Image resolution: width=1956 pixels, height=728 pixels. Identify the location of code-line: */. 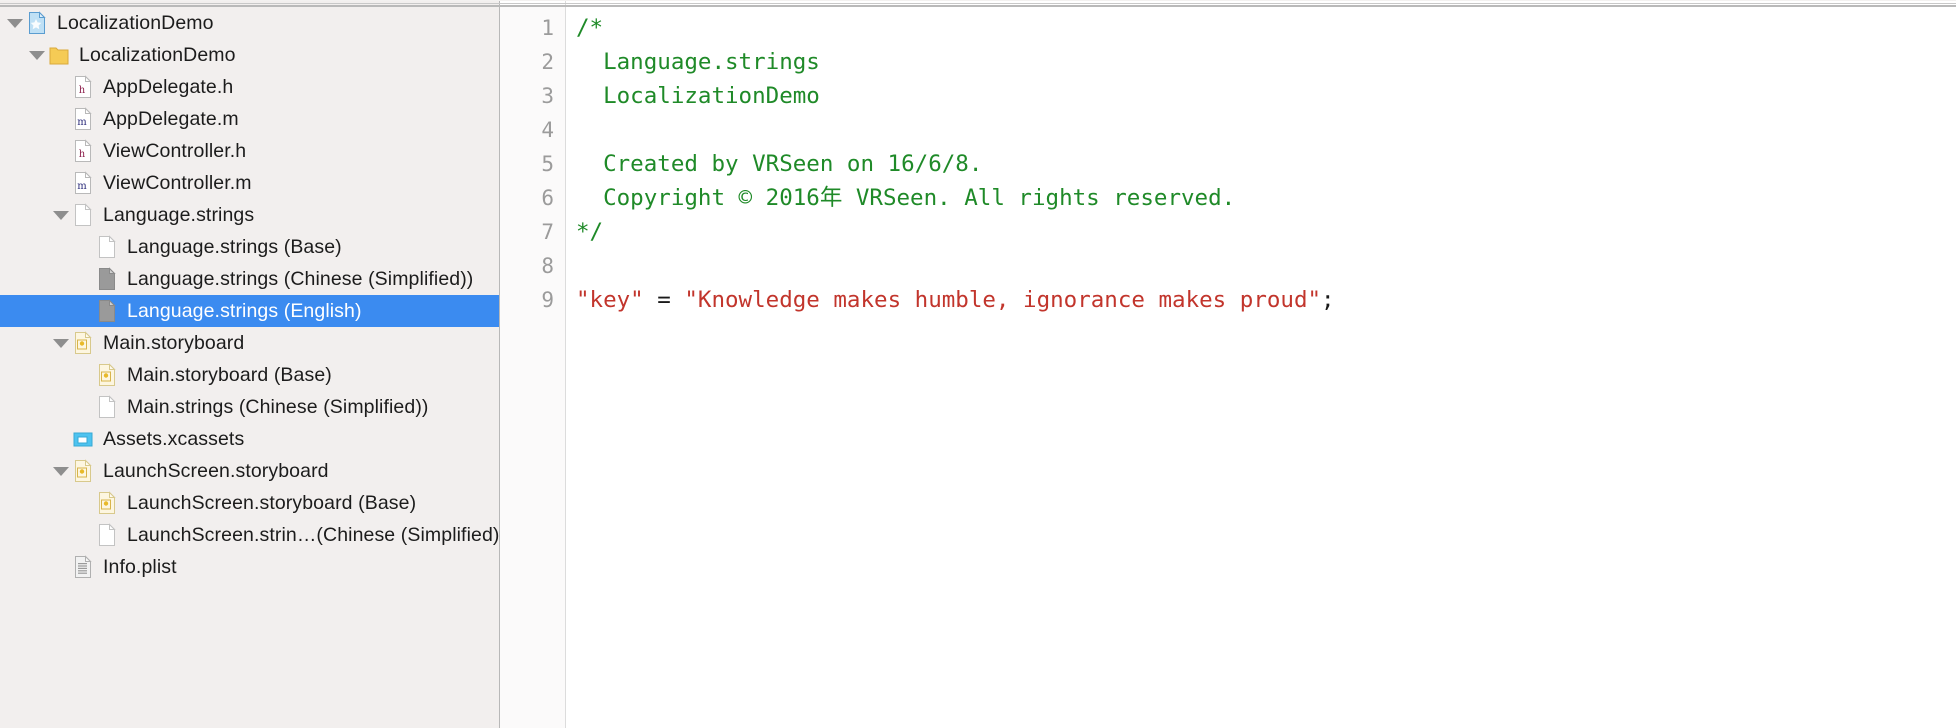
(1266, 232).